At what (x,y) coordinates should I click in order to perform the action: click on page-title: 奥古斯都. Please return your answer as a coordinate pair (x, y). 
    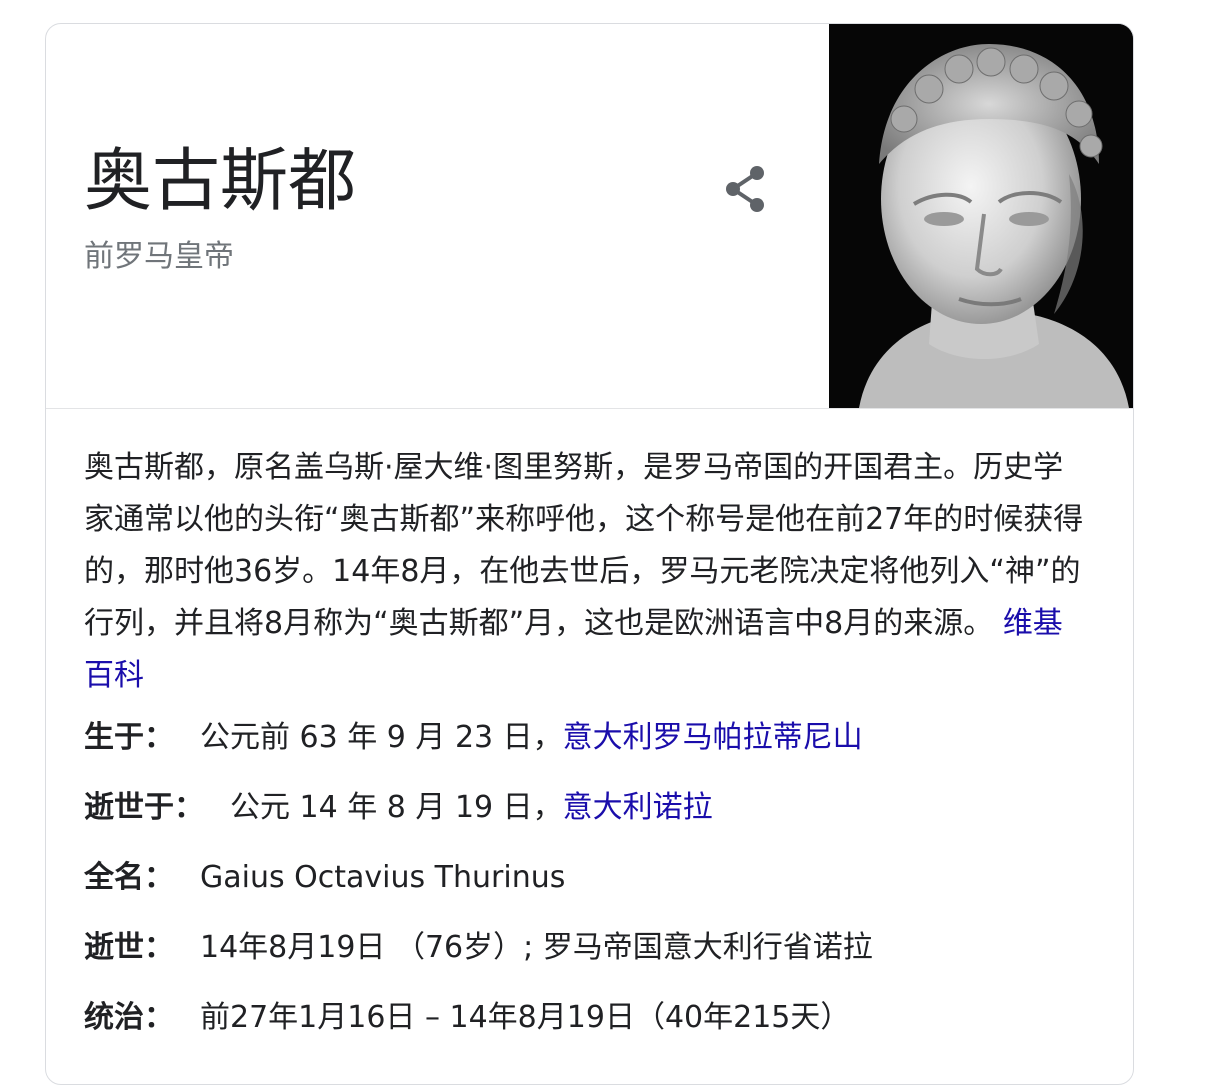
    Looking at the image, I should click on (220, 181).